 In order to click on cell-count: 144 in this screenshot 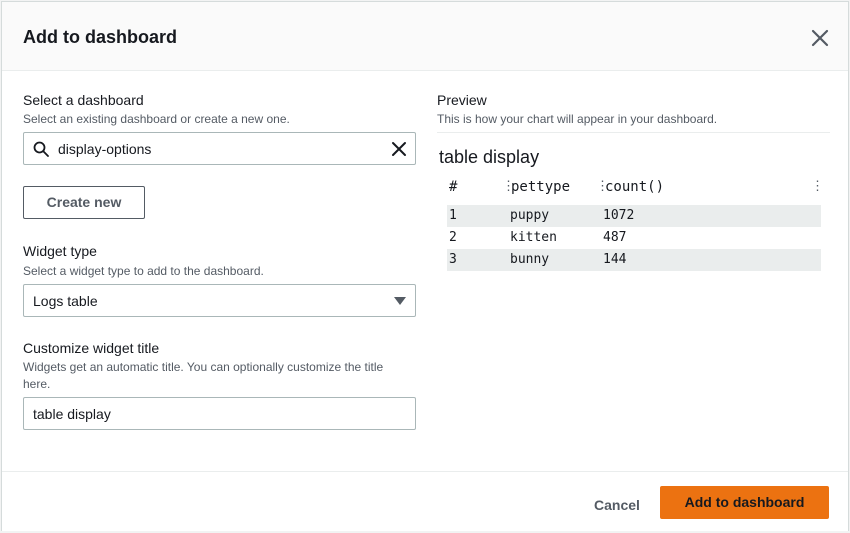, I will do `click(615, 259)`.